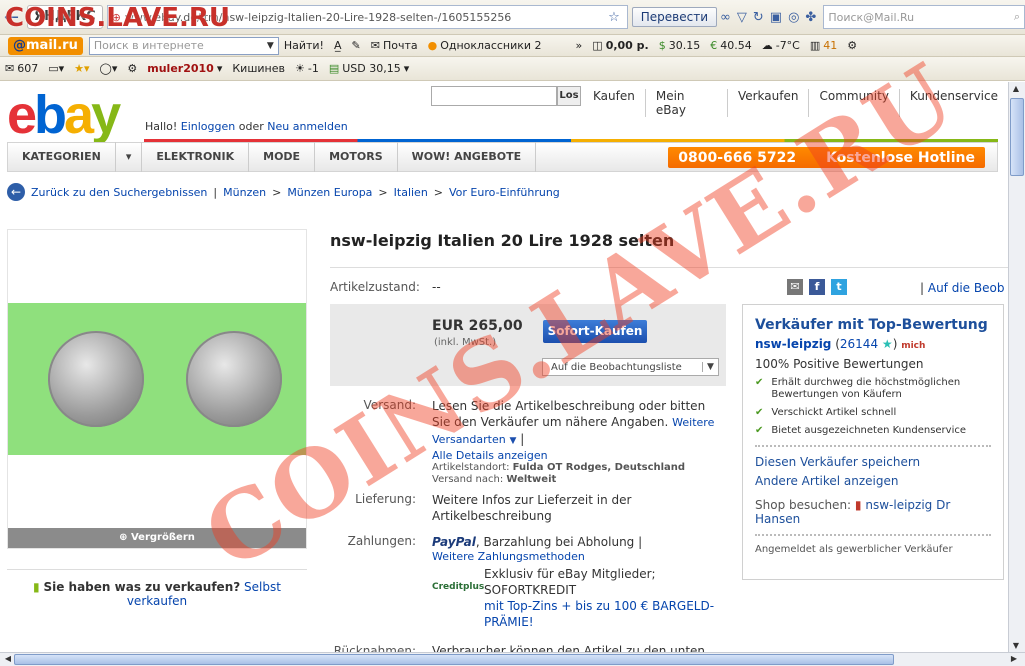  Describe the element at coordinates (381, 541) in the screenshot. I see `payment-label: Zahlungen:` at that location.